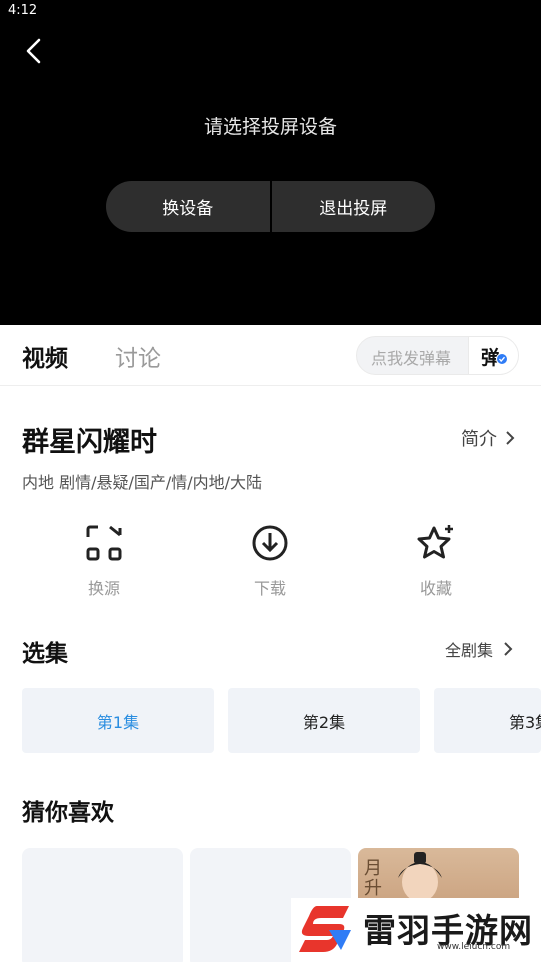  I want to click on watermark-logo: 雷羽手游网 www.leiucn.com, so click(416, 930).